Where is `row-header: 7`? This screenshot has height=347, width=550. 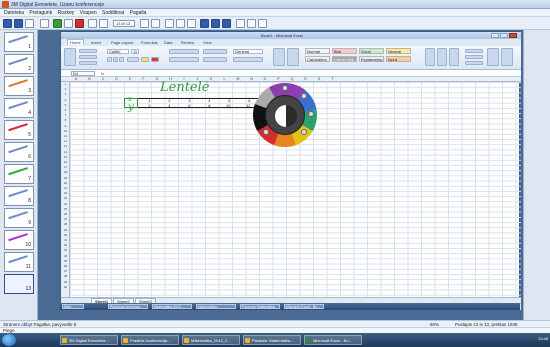 row-header: 7 is located at coordinates (65, 115).